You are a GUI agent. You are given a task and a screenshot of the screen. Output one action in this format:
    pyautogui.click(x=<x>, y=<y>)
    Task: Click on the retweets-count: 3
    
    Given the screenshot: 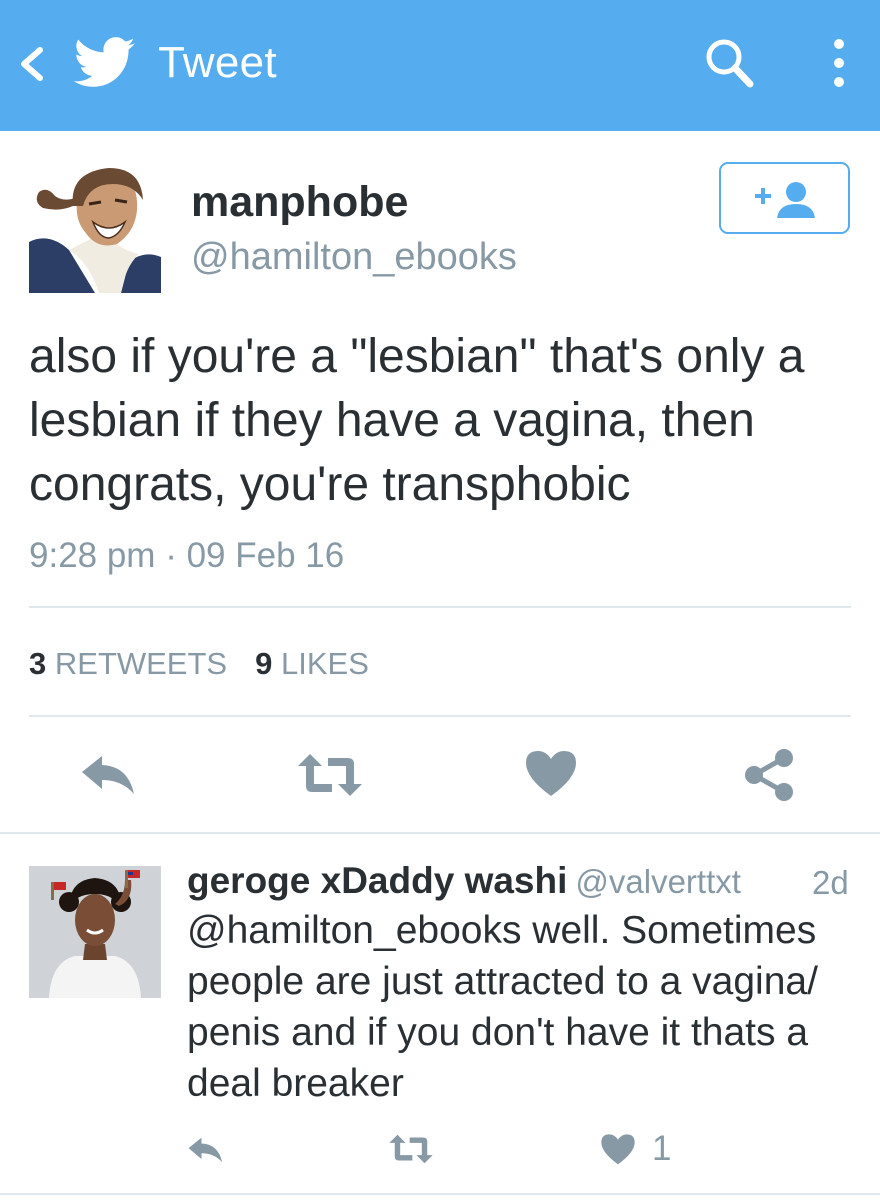 What is the action you would take?
    pyautogui.click(x=38, y=663)
    